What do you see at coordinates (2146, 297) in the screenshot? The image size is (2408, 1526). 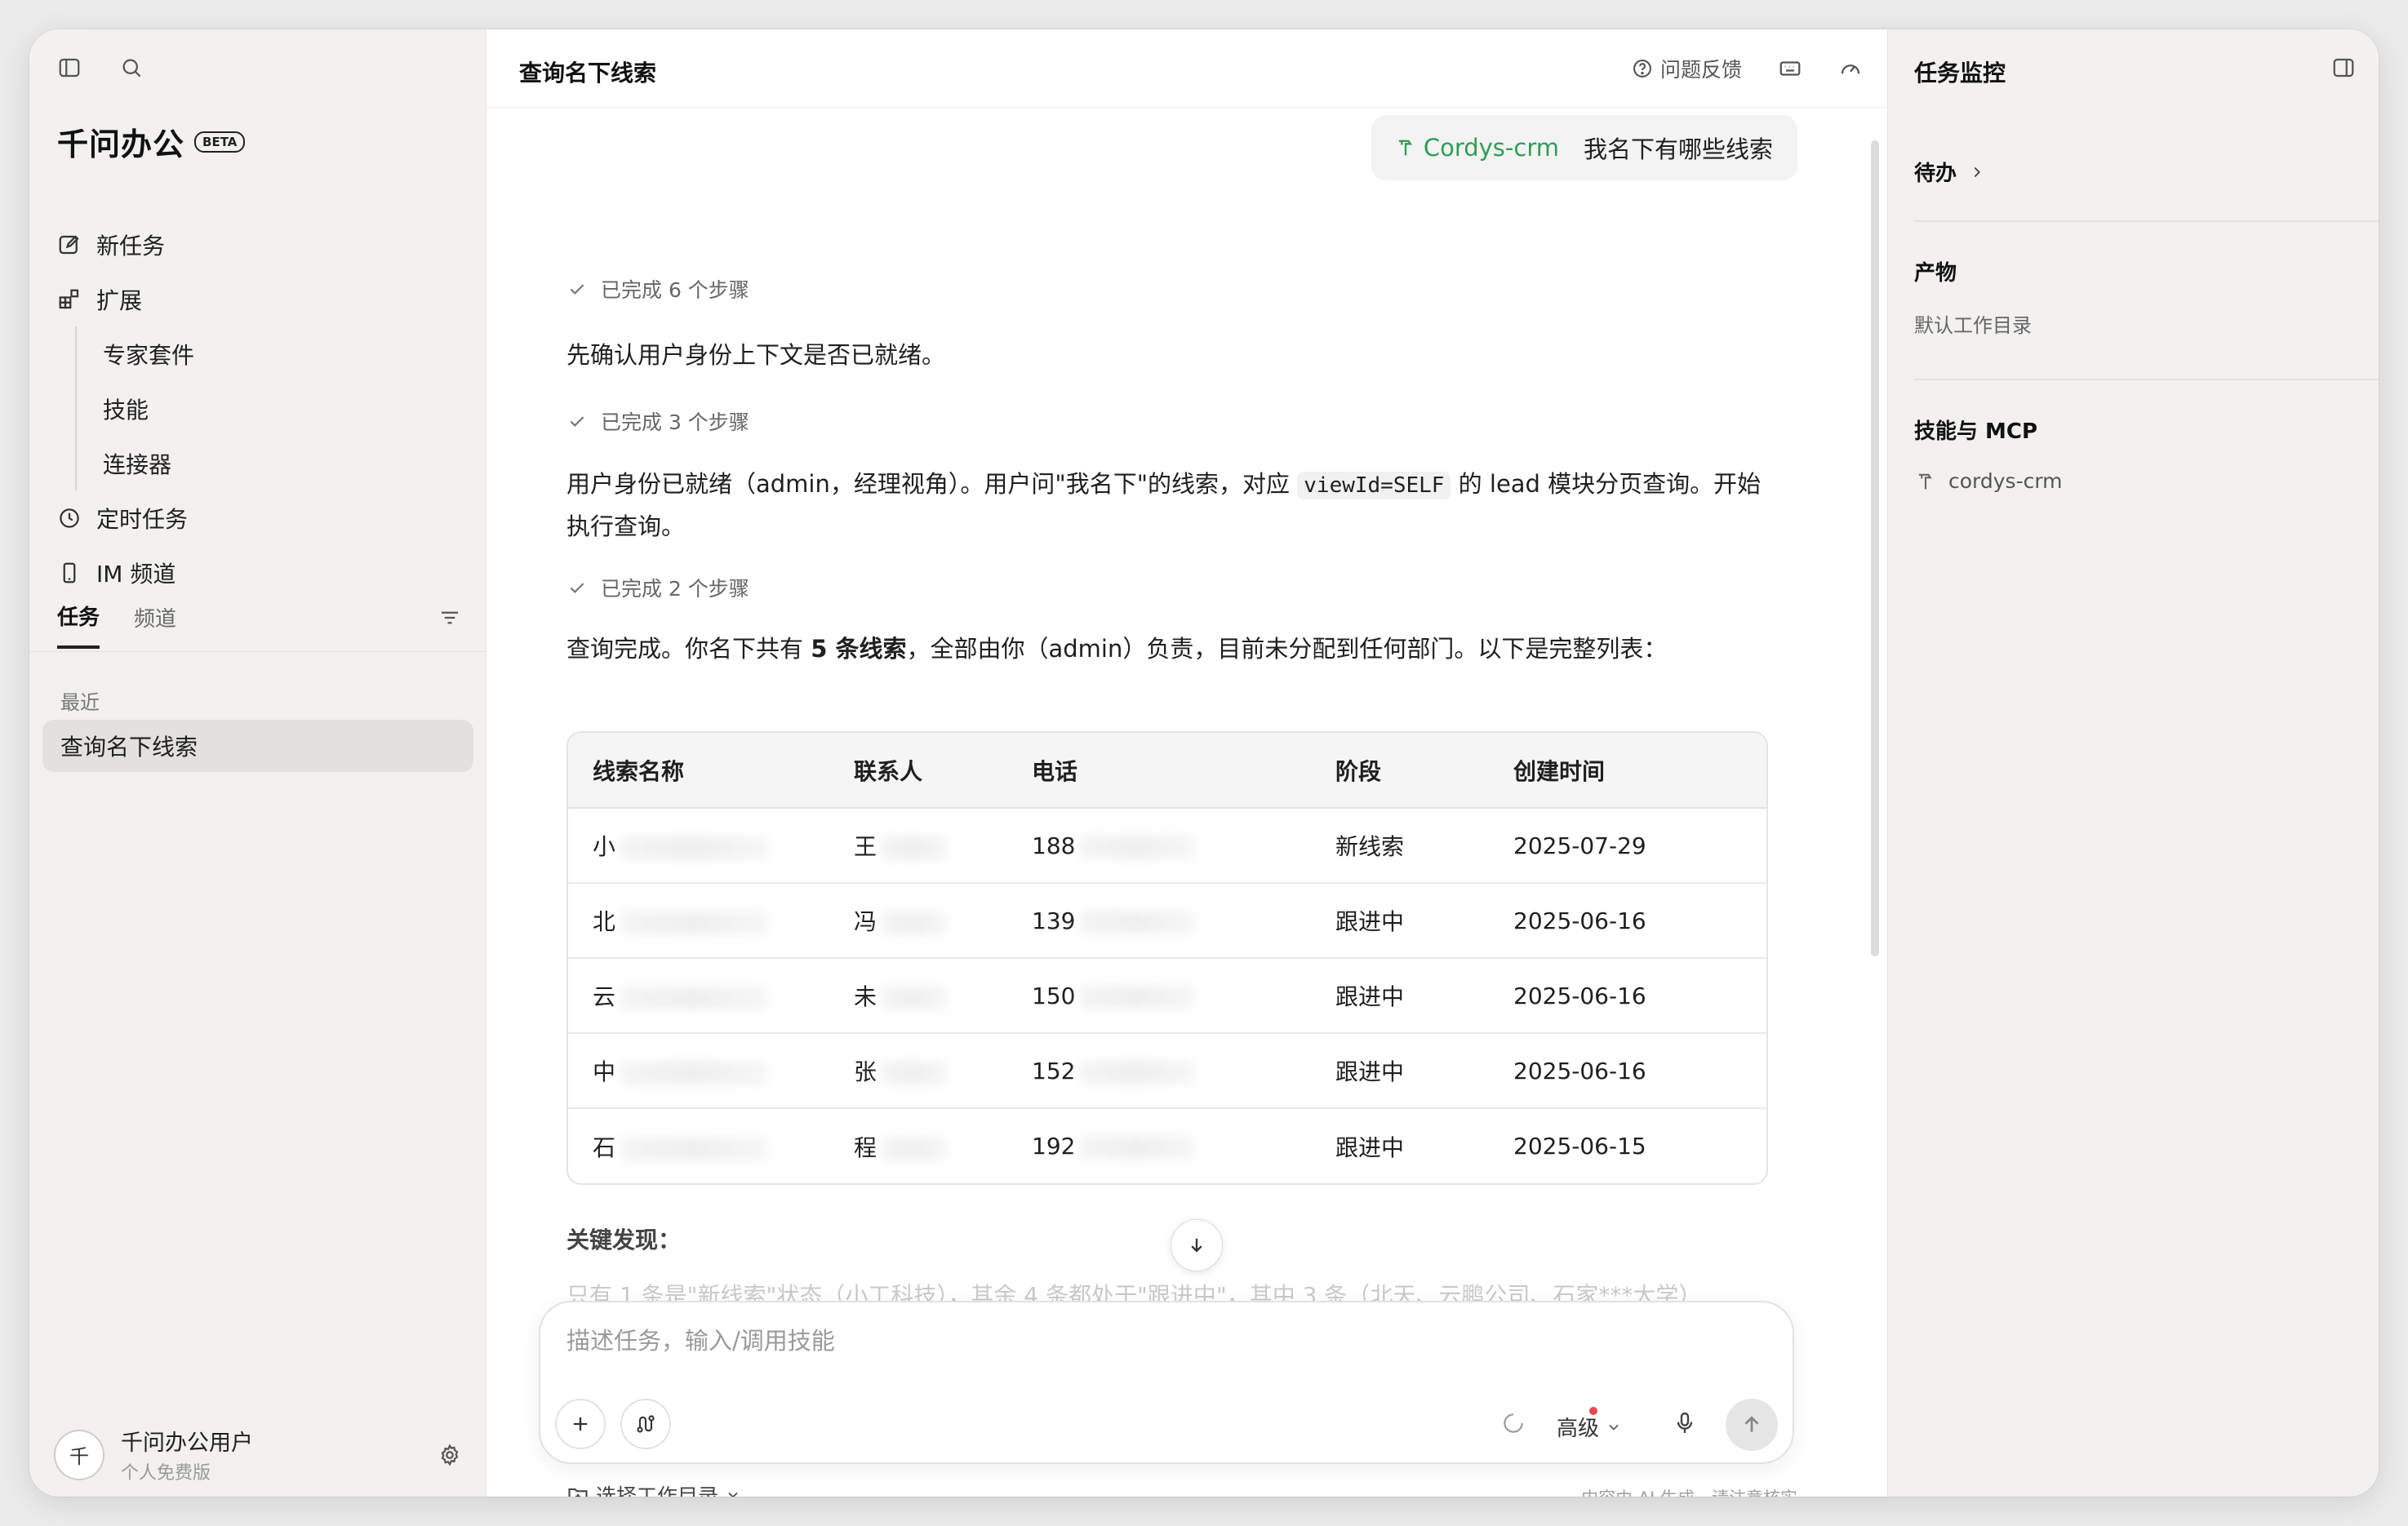 I see `artifacts-section: 产物 默认工作目录` at bounding box center [2146, 297].